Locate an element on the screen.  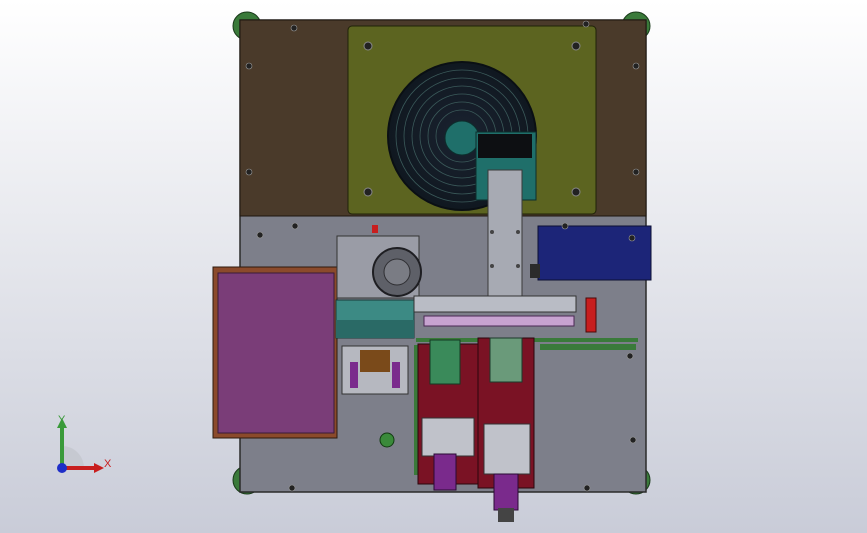
left-cylinder is located at coordinates (448, 437).